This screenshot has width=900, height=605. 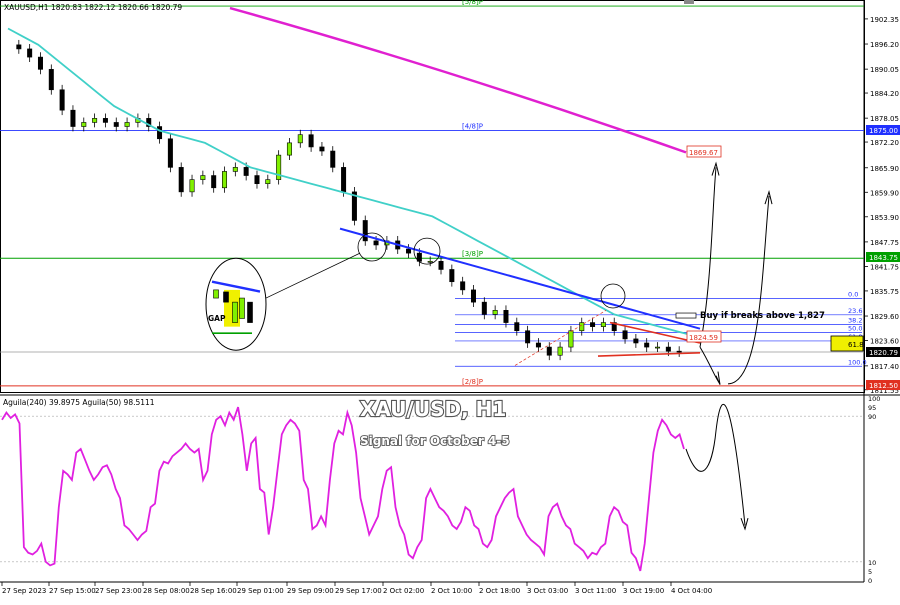 I want to click on time-tick-label: 3 Oct 11:00, so click(x=595, y=591).